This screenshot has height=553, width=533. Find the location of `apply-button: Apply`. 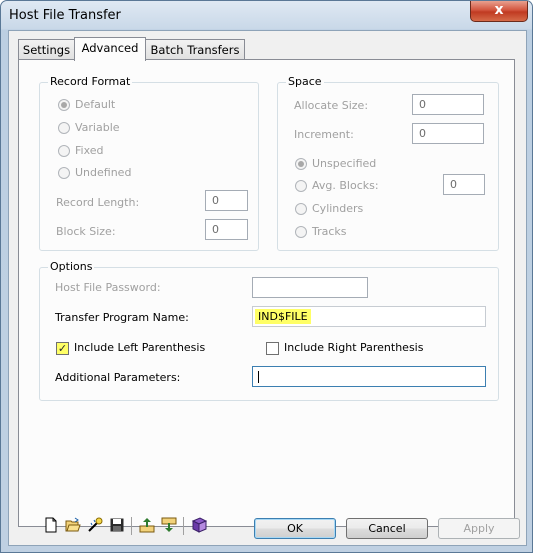

apply-button: Apply is located at coordinates (479, 528).